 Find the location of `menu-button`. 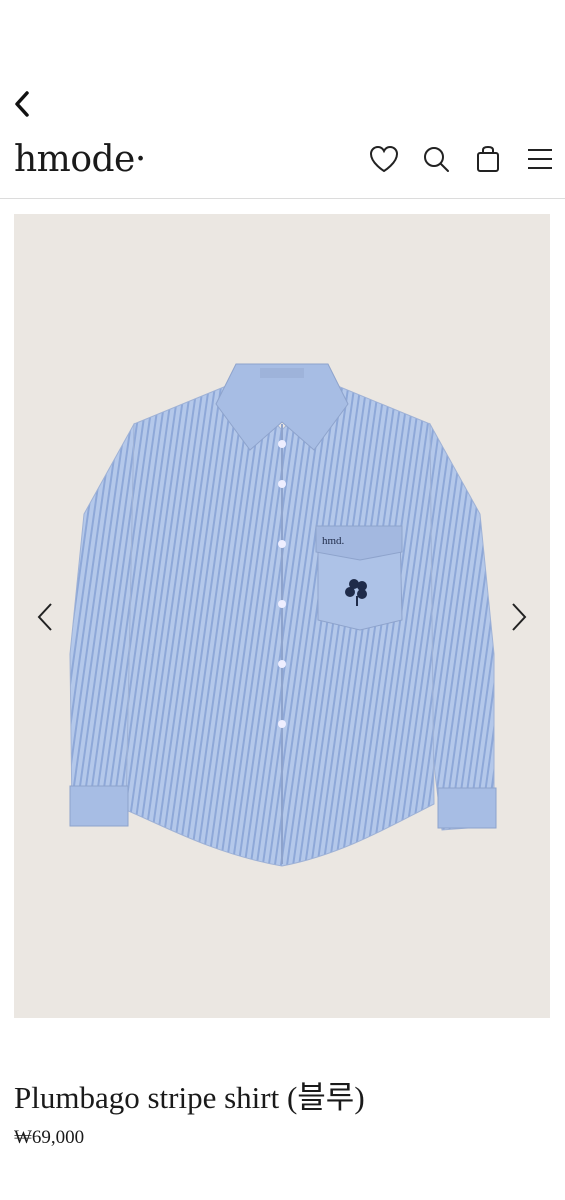

menu-button is located at coordinates (540, 159).